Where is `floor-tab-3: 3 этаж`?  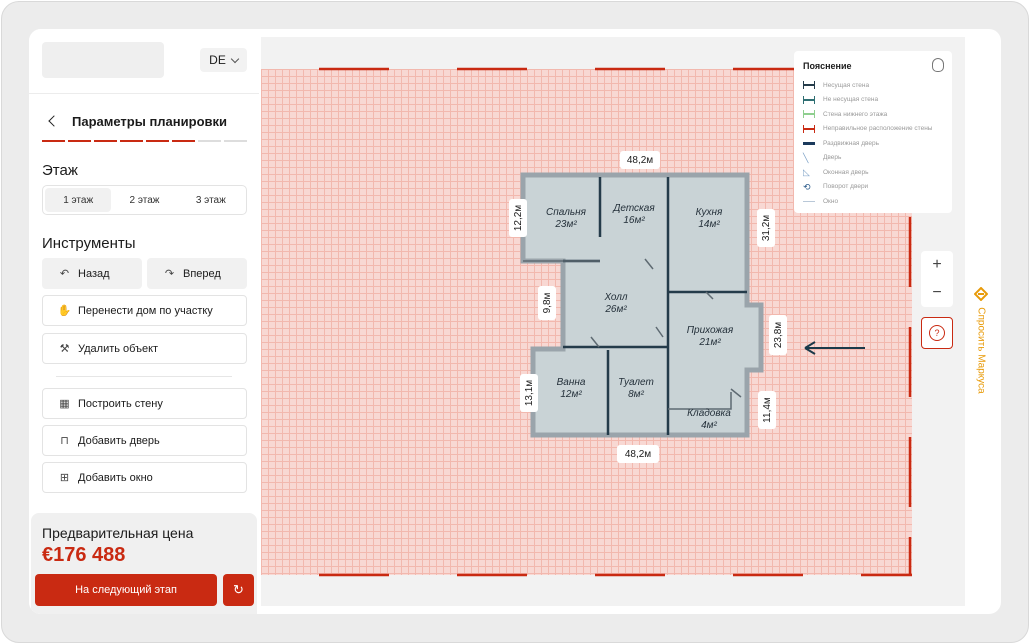 floor-tab-3: 3 этаж is located at coordinates (211, 200).